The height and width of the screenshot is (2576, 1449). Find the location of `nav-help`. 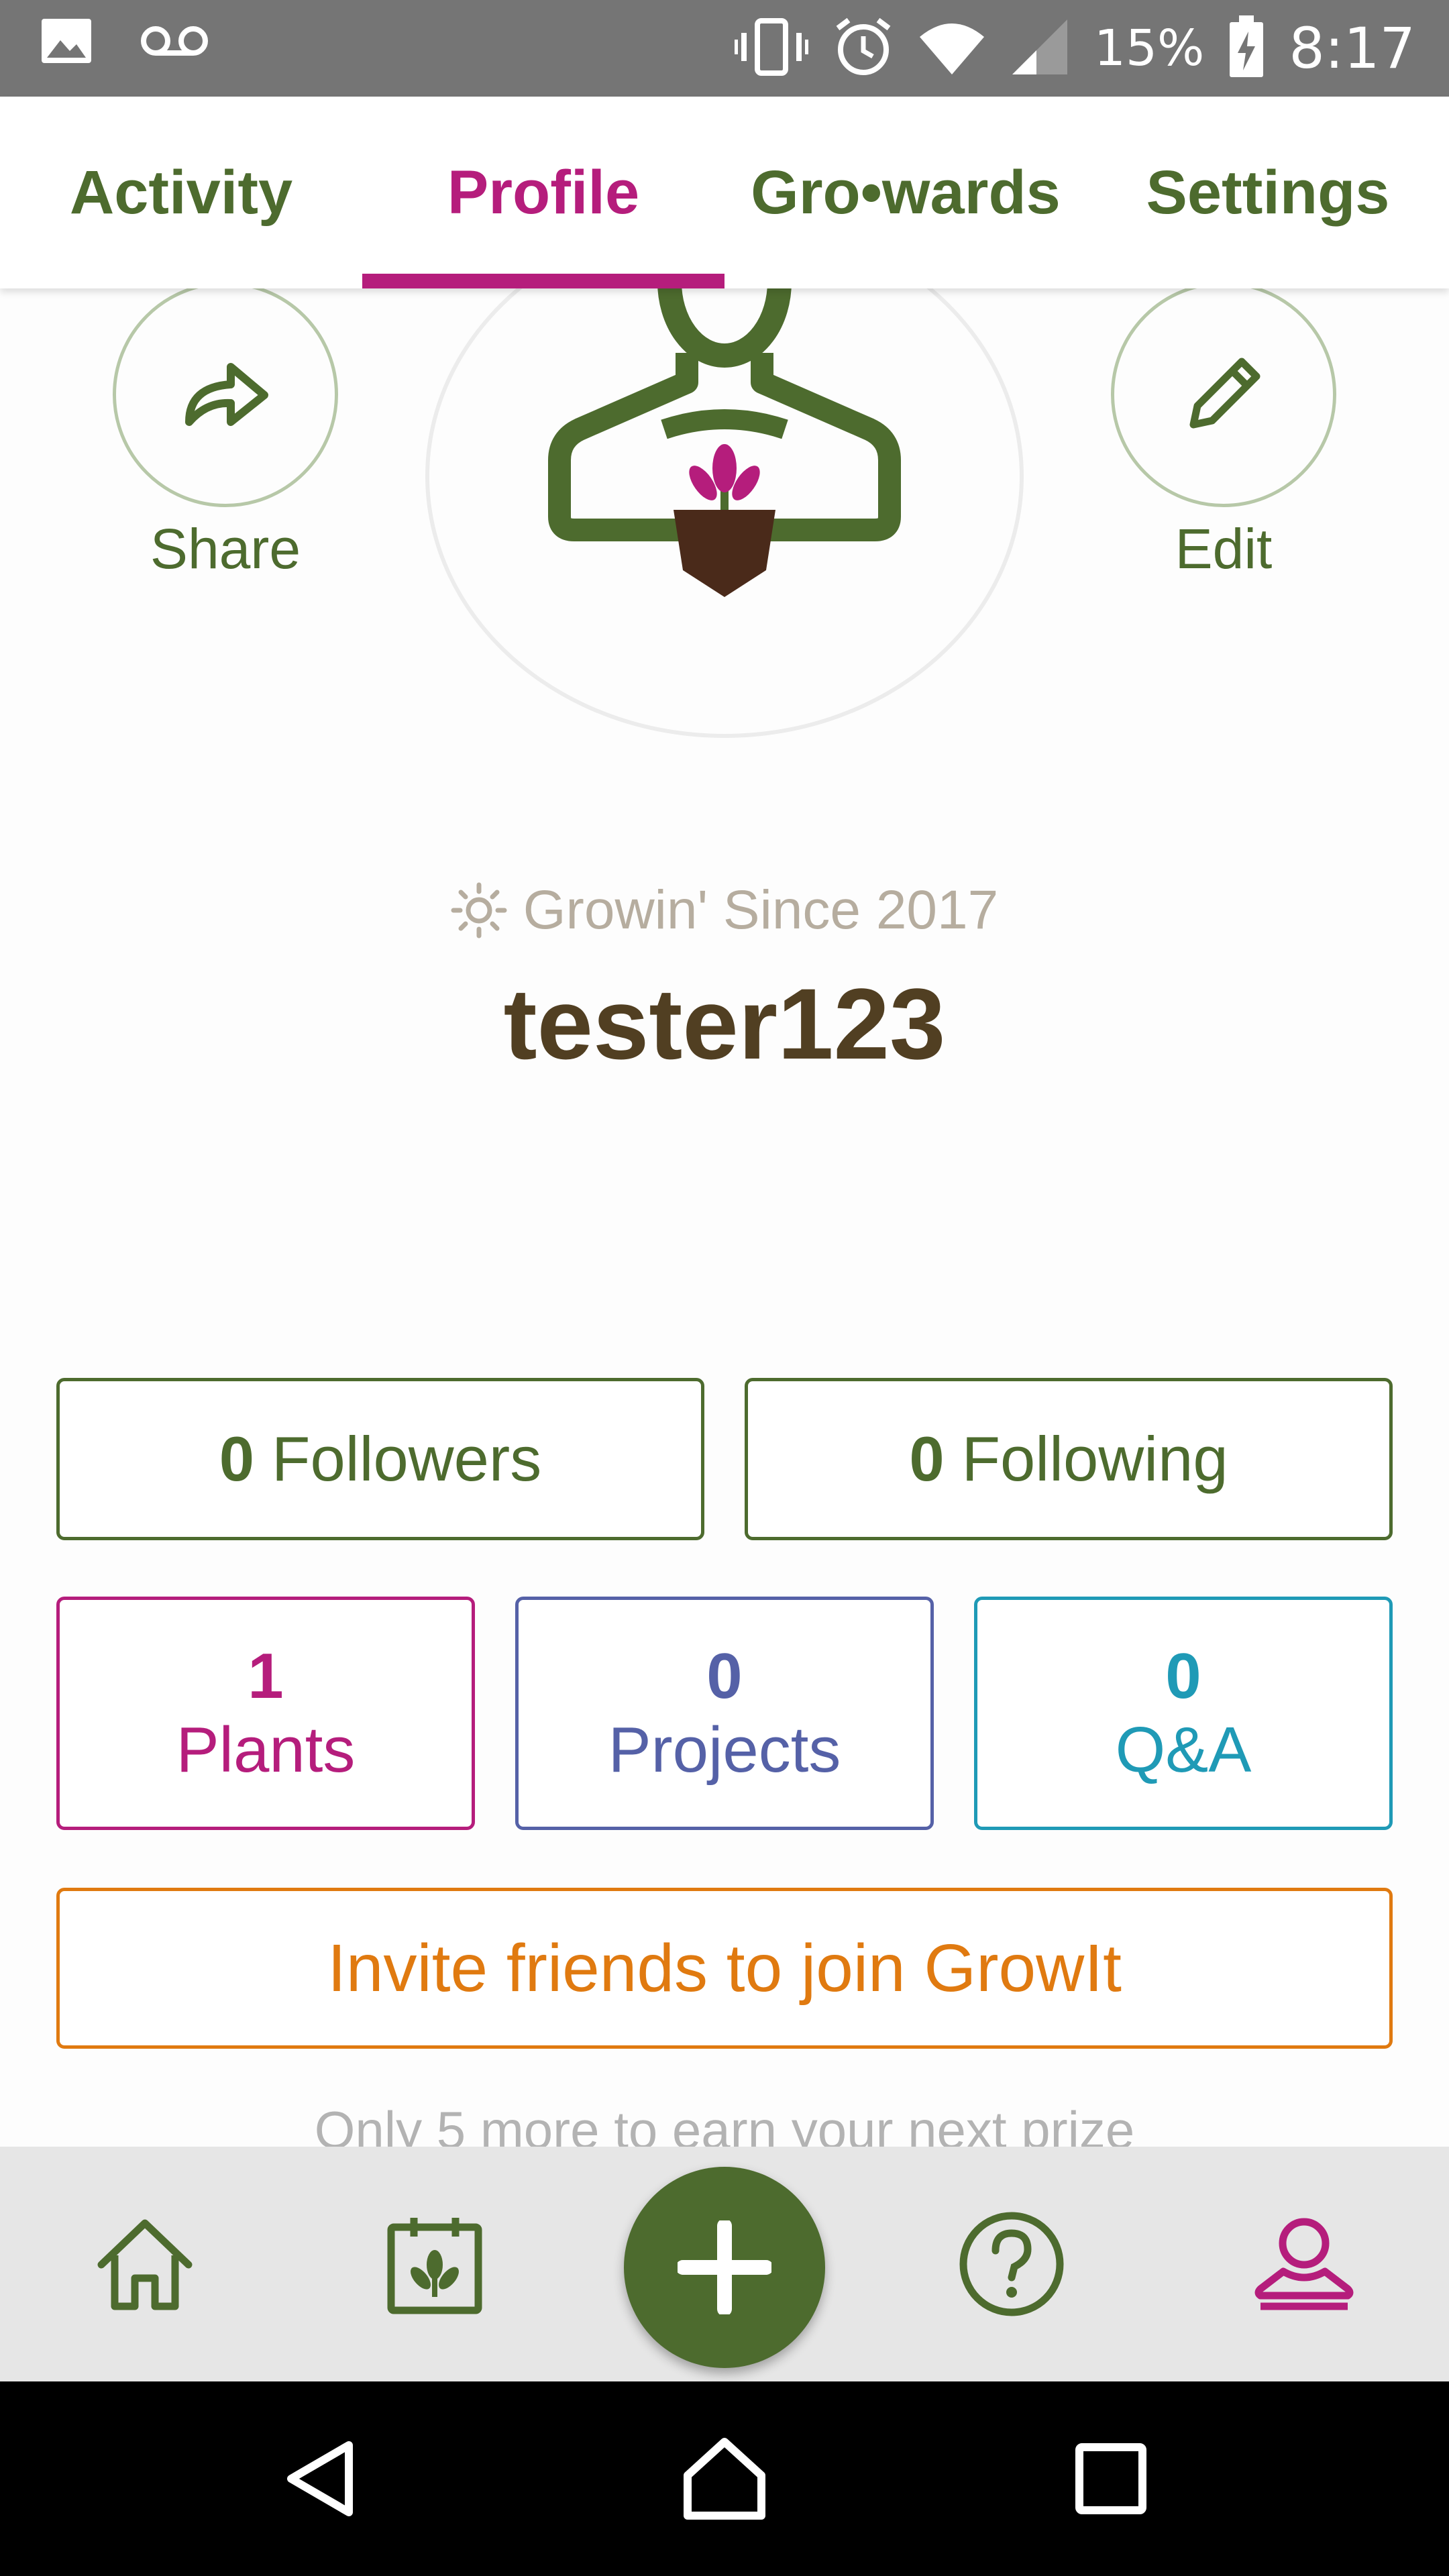

nav-help is located at coordinates (1011, 2264).